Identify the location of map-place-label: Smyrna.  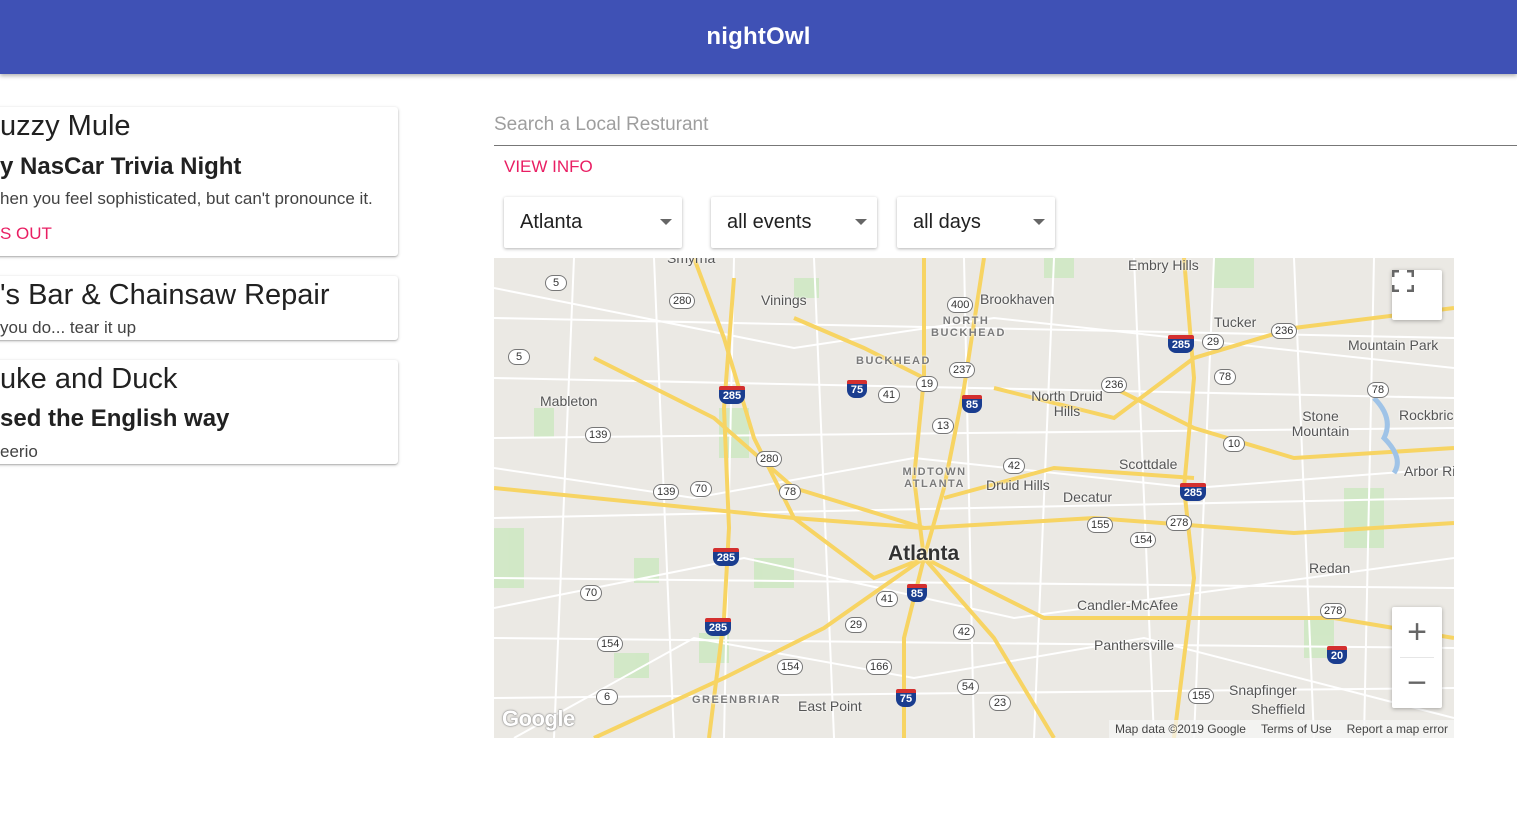
(691, 262).